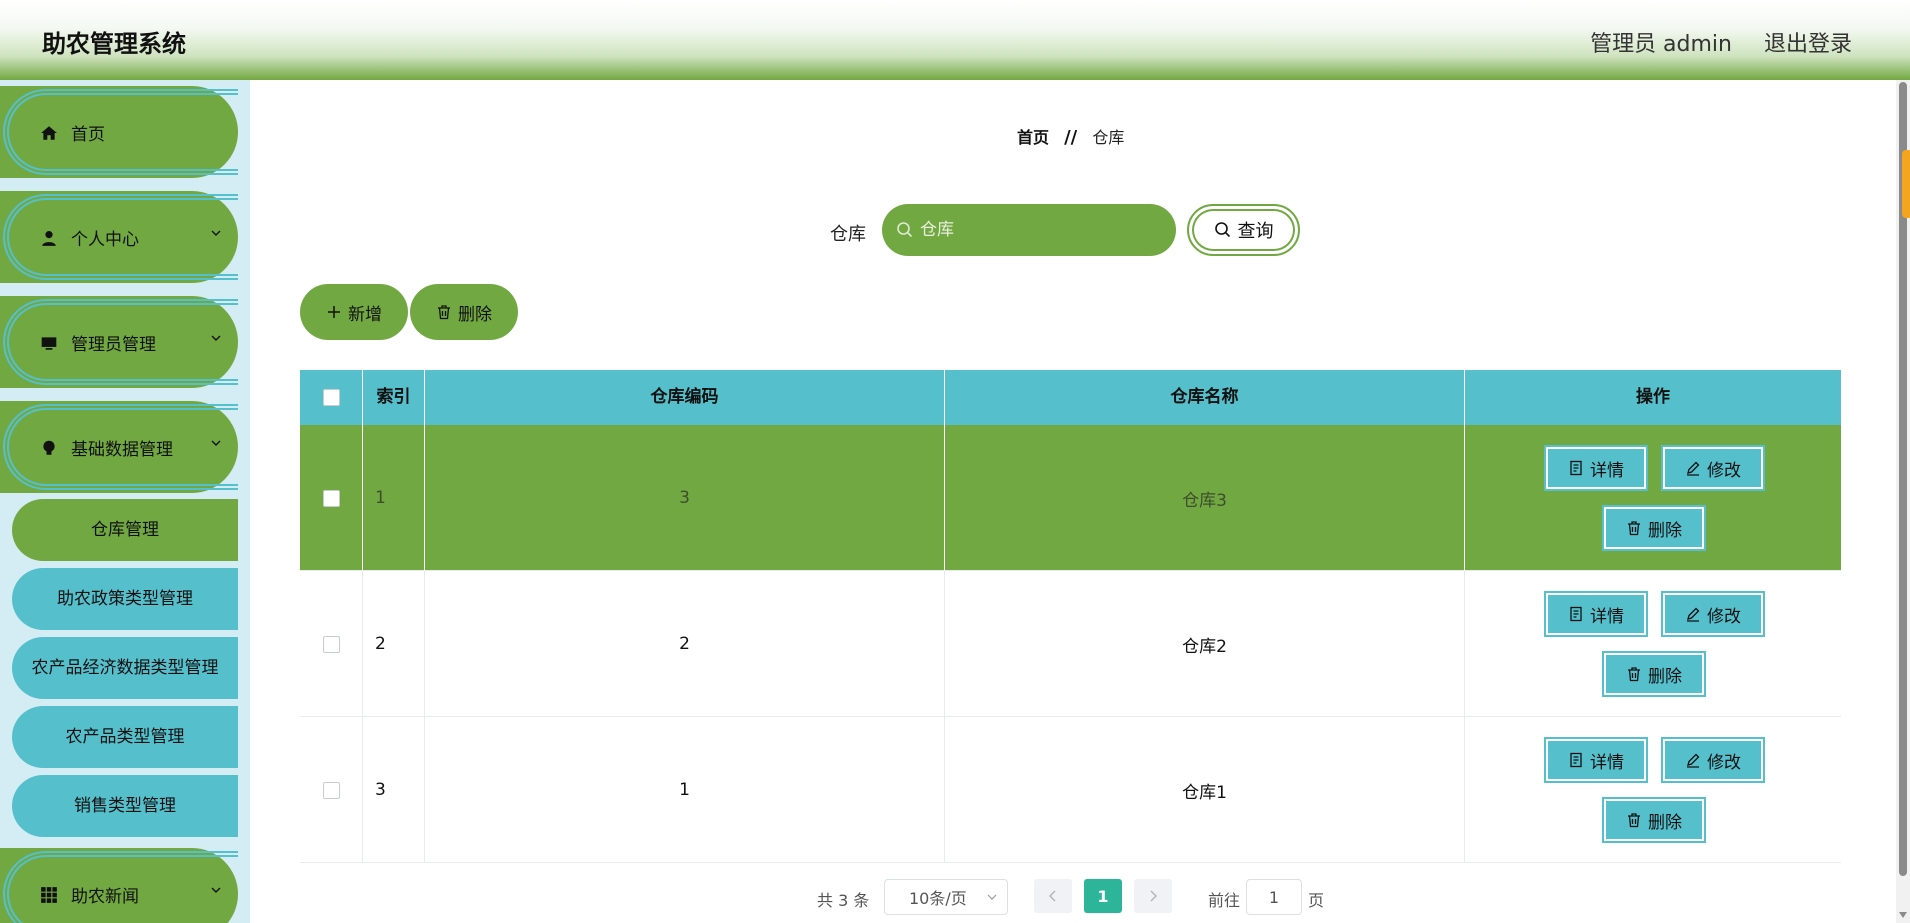  Describe the element at coordinates (1205, 498) in the screenshot. I see `cell-name: 仓库3` at that location.